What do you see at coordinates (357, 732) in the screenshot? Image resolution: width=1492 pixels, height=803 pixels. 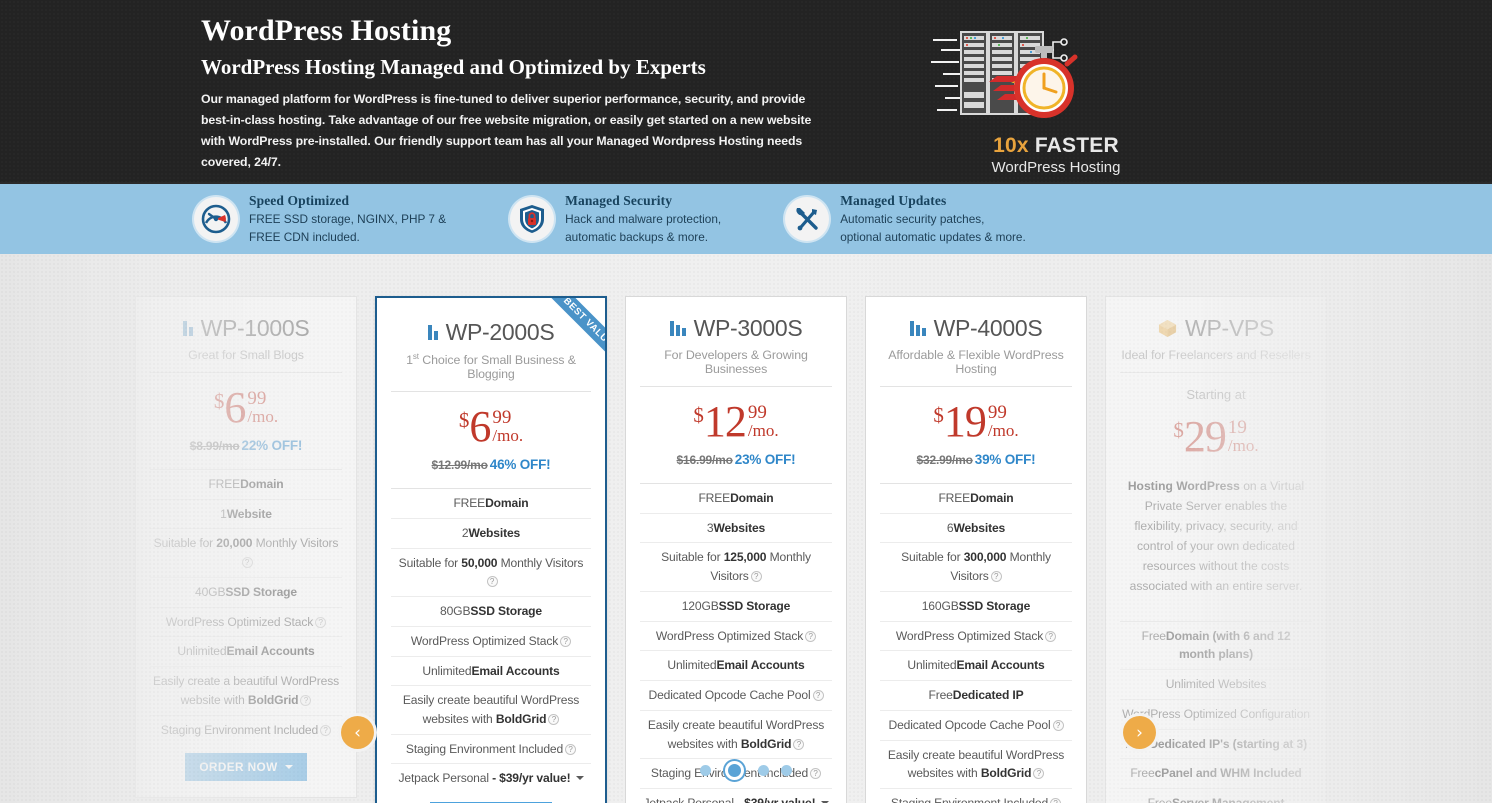 I see `carousel-prev-arrow: ‹` at bounding box center [357, 732].